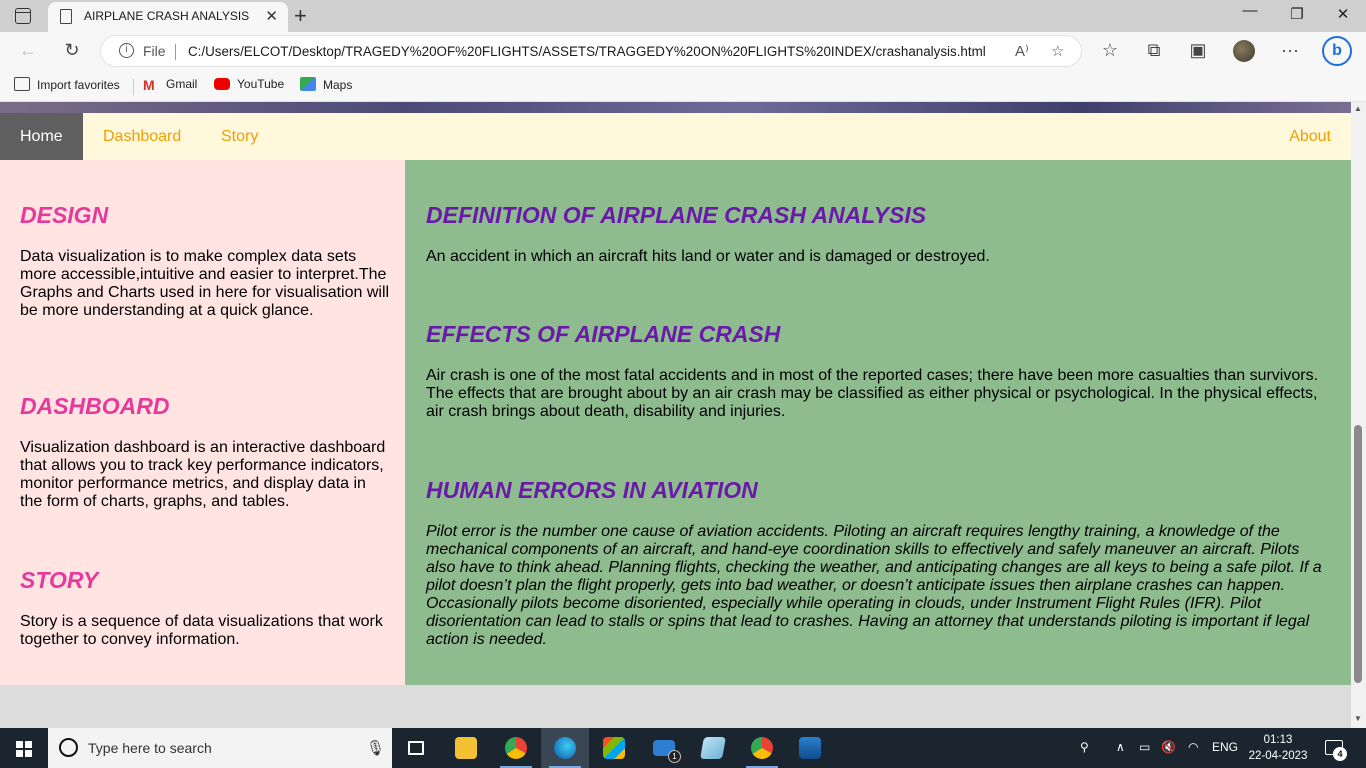 Image resolution: width=1366 pixels, height=768 pixels. What do you see at coordinates (592, 490) in the screenshot?
I see `human-errors-heading: HUMAN ERRORS IN AVIATION` at bounding box center [592, 490].